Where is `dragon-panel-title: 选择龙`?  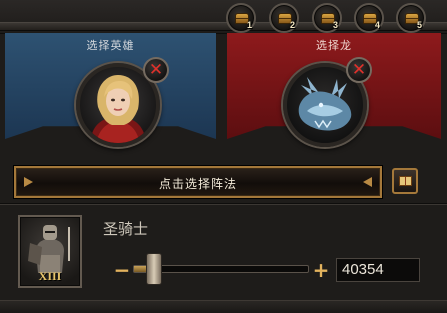
dragon-panel-title: 选择龙 is located at coordinates (334, 45).